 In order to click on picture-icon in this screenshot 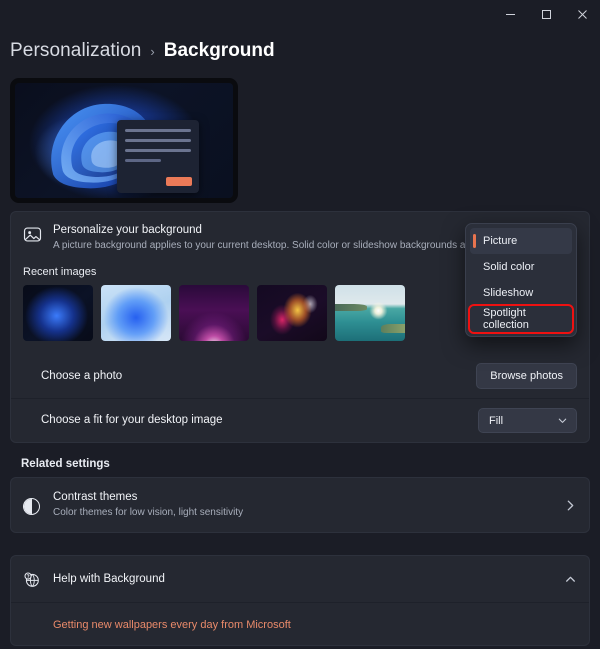, I will do `click(38, 233)`.